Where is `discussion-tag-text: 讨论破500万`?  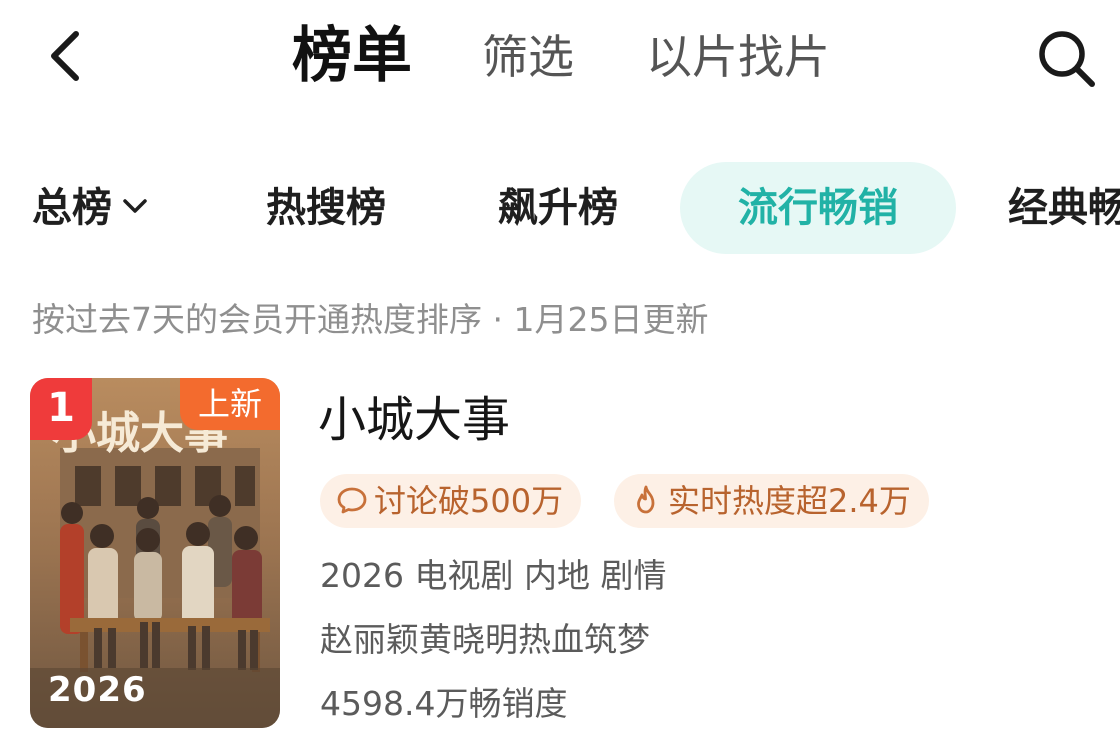
discussion-tag-text: 讨论破500万 is located at coordinates (469, 501).